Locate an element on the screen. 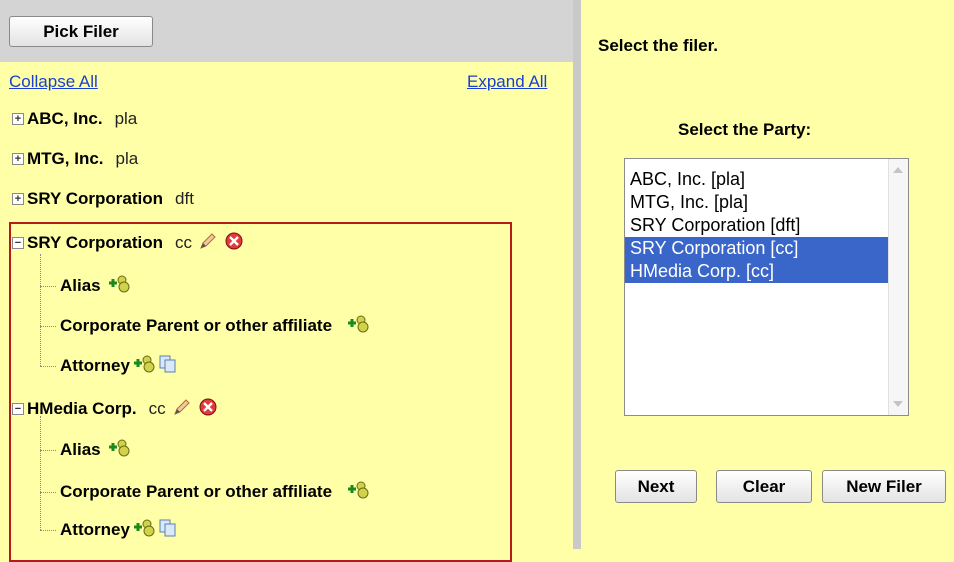  tree-node-mtg-inc: + MTG, Inc. pla is located at coordinates (75, 159).